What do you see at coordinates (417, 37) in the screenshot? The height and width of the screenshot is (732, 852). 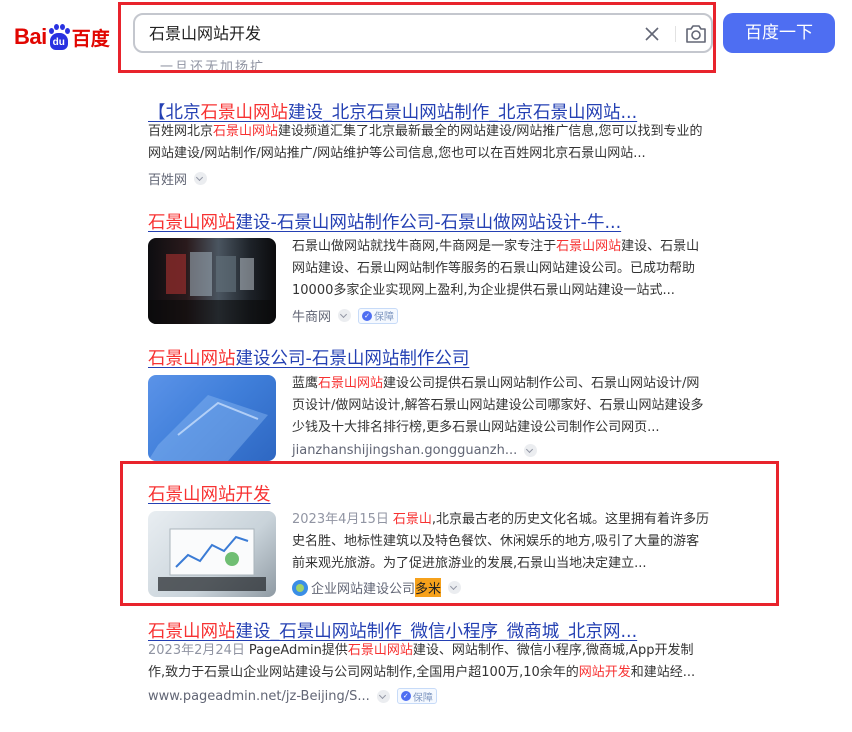 I see `annotation-box-search` at bounding box center [417, 37].